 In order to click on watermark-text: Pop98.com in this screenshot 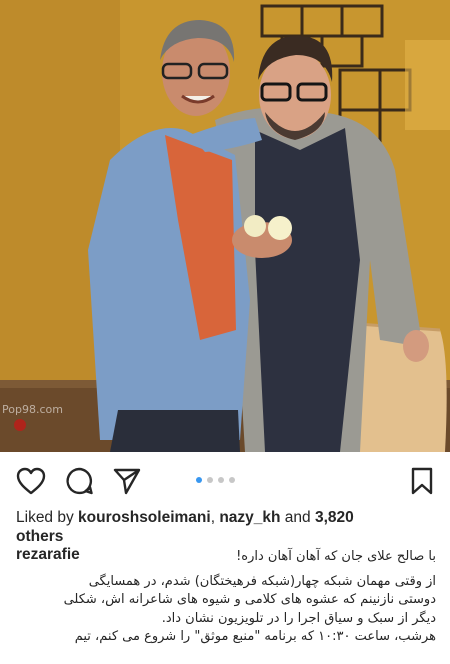, I will do `click(32, 409)`.